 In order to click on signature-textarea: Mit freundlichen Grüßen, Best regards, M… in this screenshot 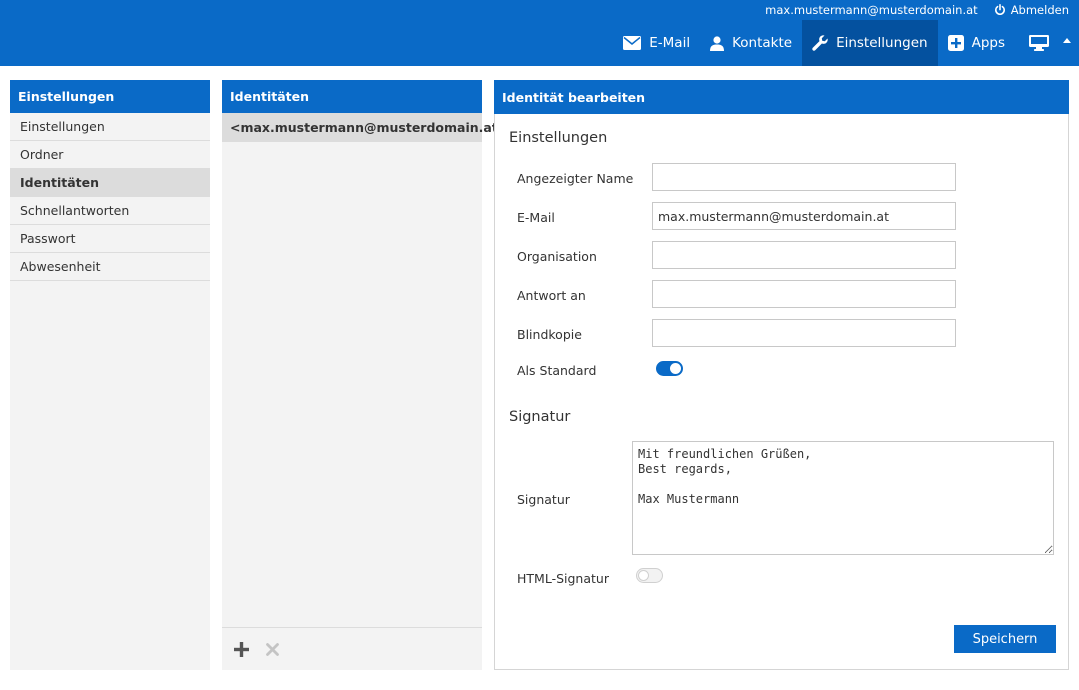, I will do `click(843, 498)`.